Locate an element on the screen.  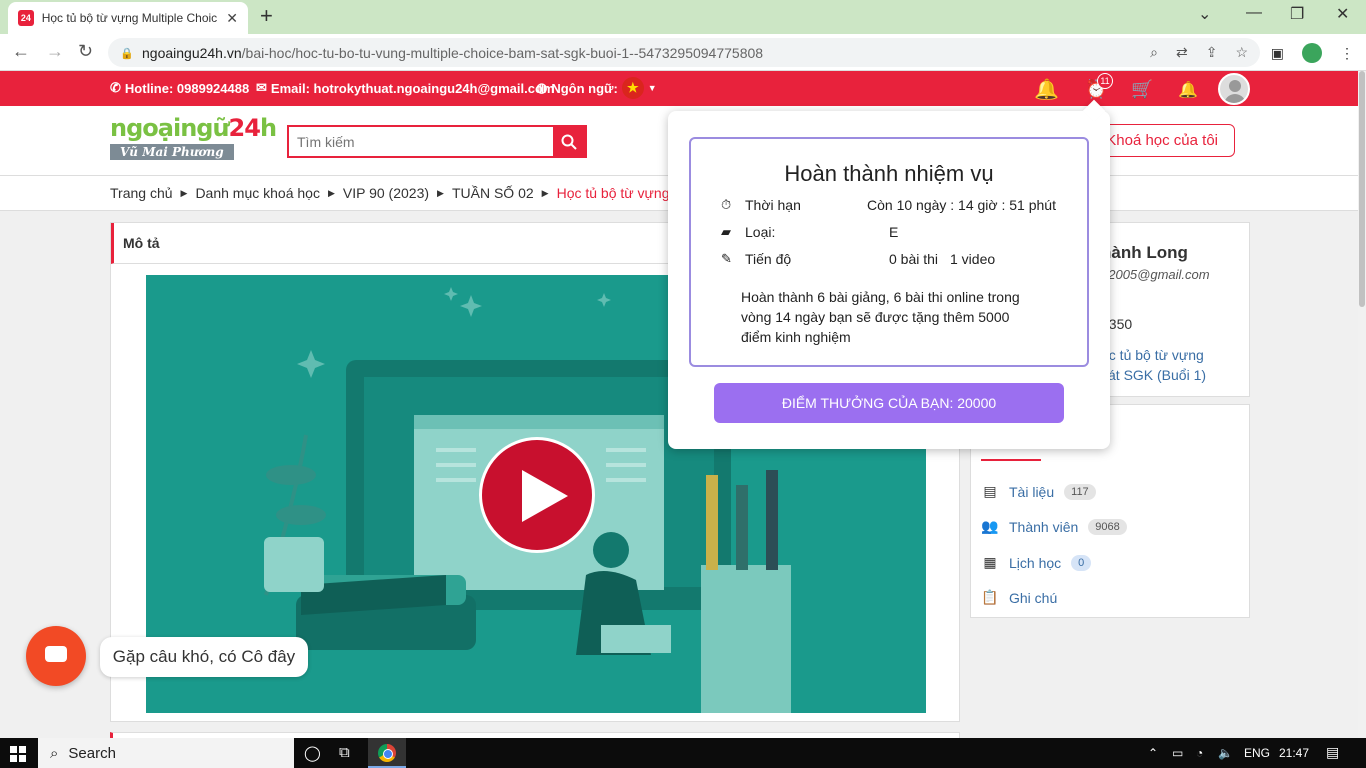
bookmark-star-icon: ☆ is located at coordinates (1241, 52).